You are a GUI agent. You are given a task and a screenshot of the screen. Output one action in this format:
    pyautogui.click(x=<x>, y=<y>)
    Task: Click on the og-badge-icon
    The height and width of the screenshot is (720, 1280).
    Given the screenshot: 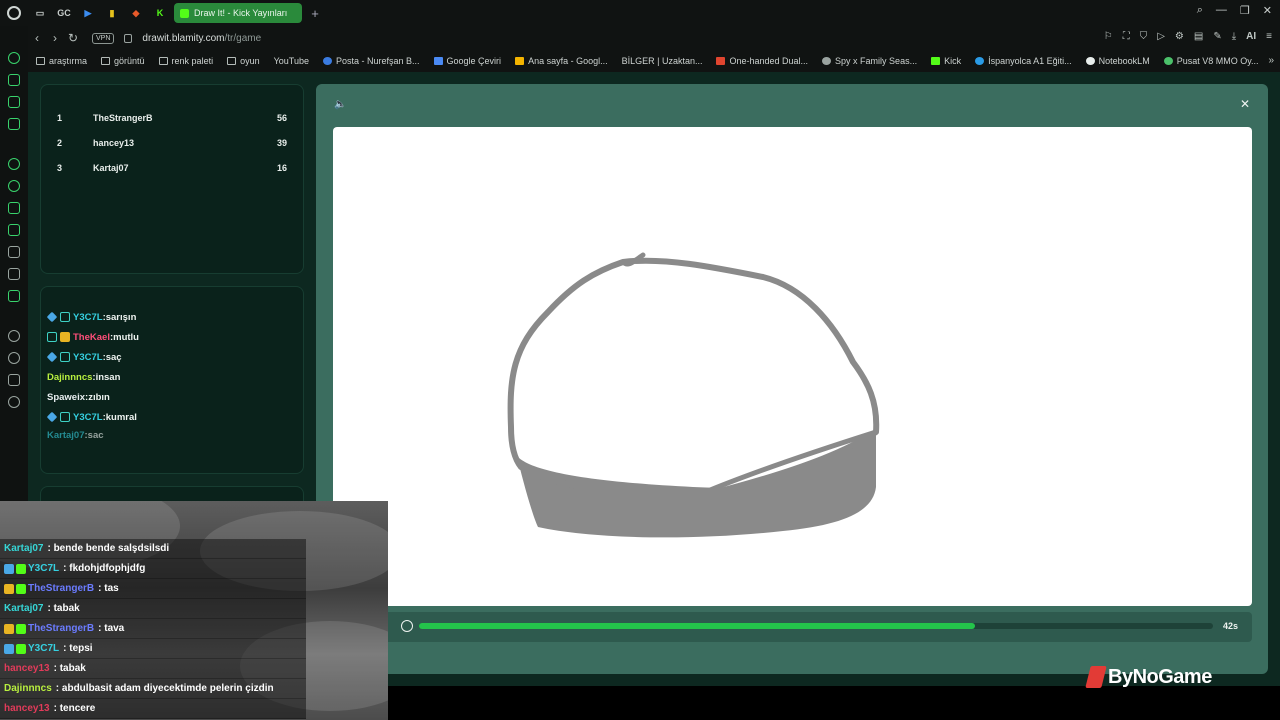 What is the action you would take?
    pyautogui.click(x=65, y=417)
    